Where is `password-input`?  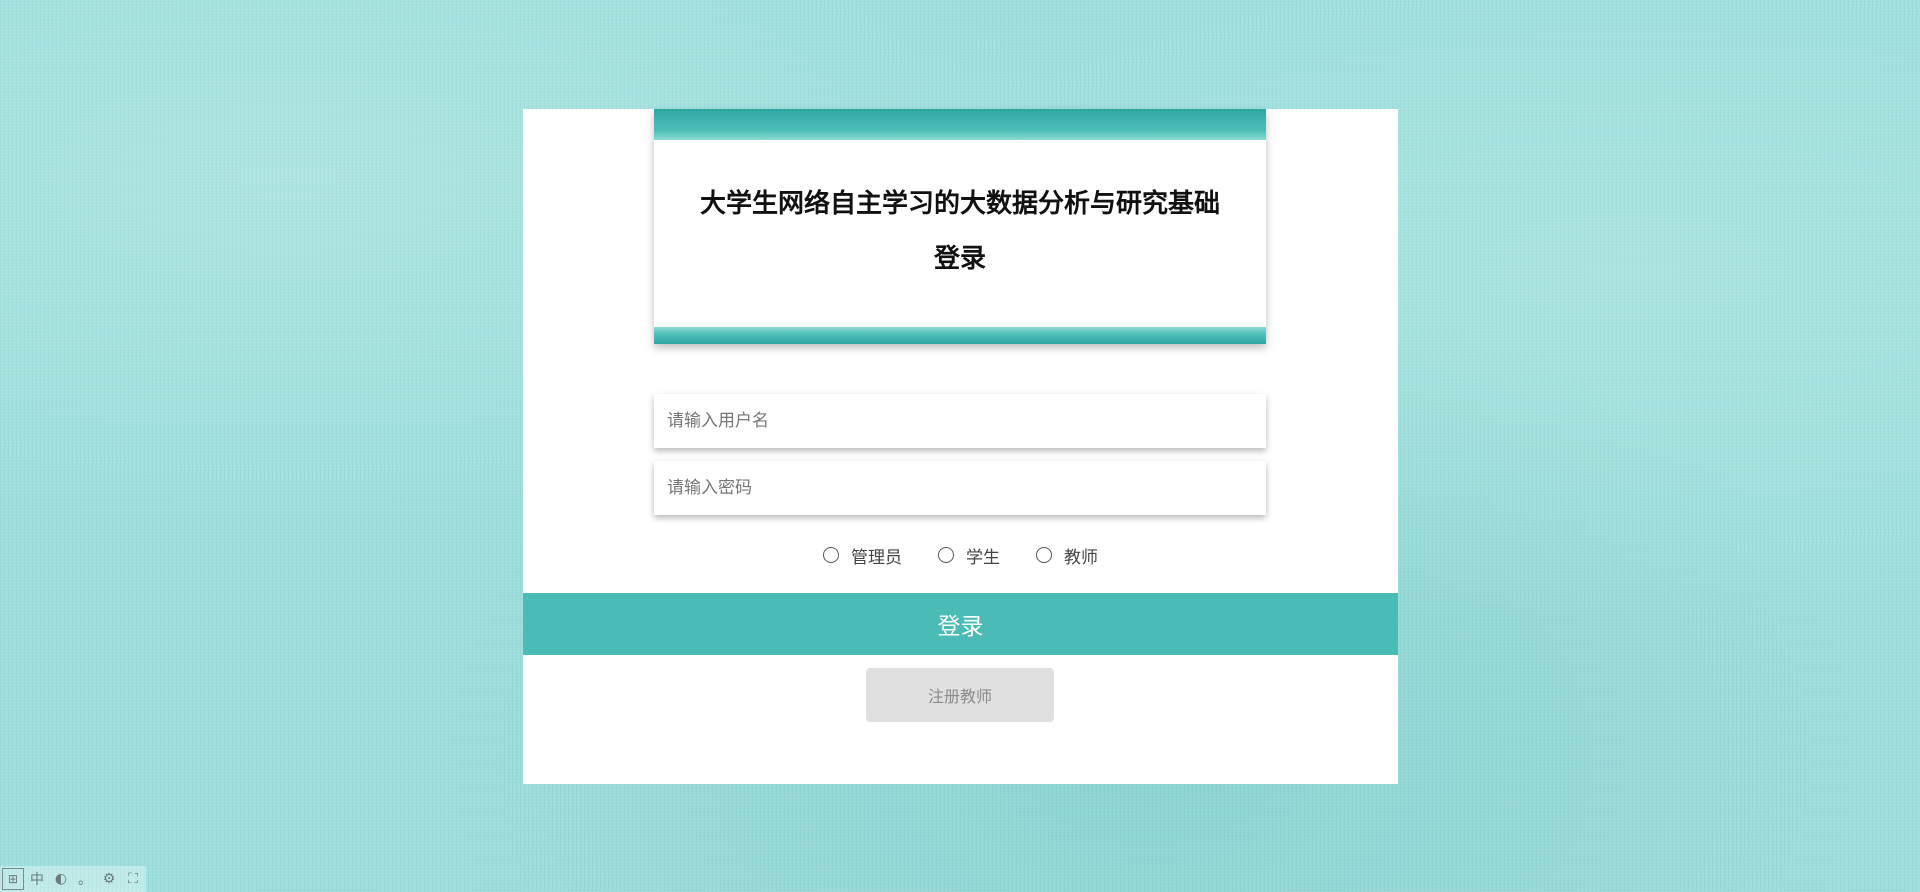
password-input is located at coordinates (960, 488).